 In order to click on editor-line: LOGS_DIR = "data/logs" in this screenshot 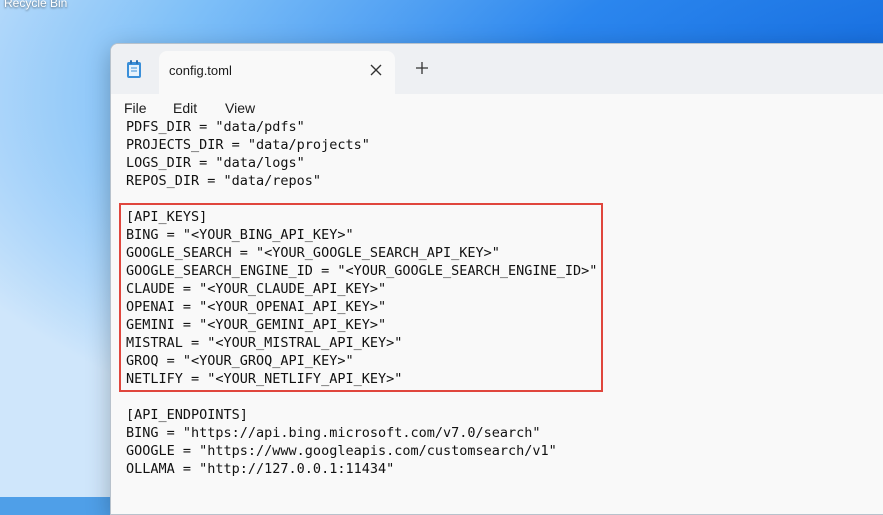, I will do `click(215, 163)`.